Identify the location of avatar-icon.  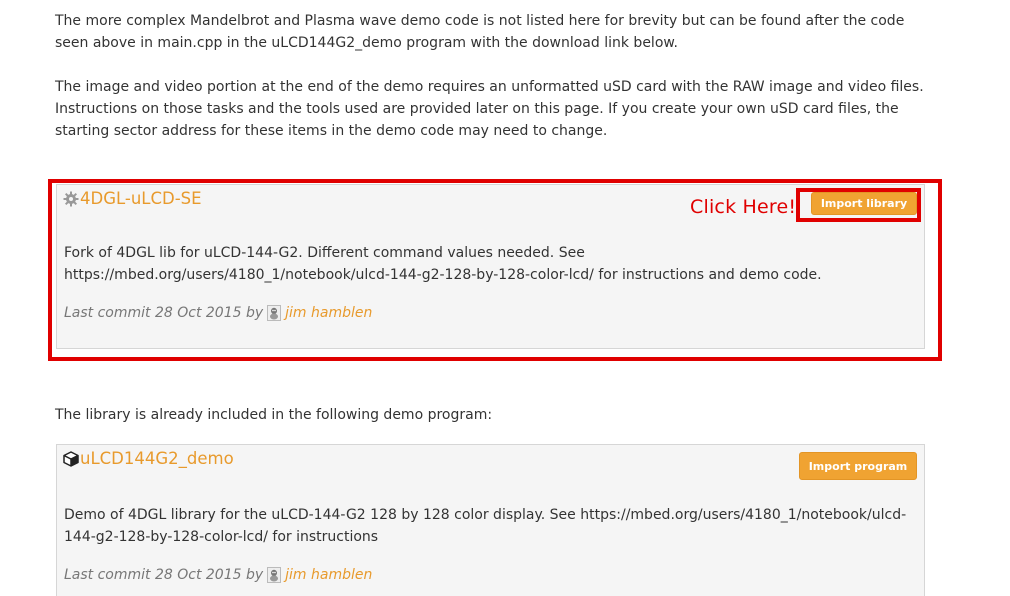
(274, 575).